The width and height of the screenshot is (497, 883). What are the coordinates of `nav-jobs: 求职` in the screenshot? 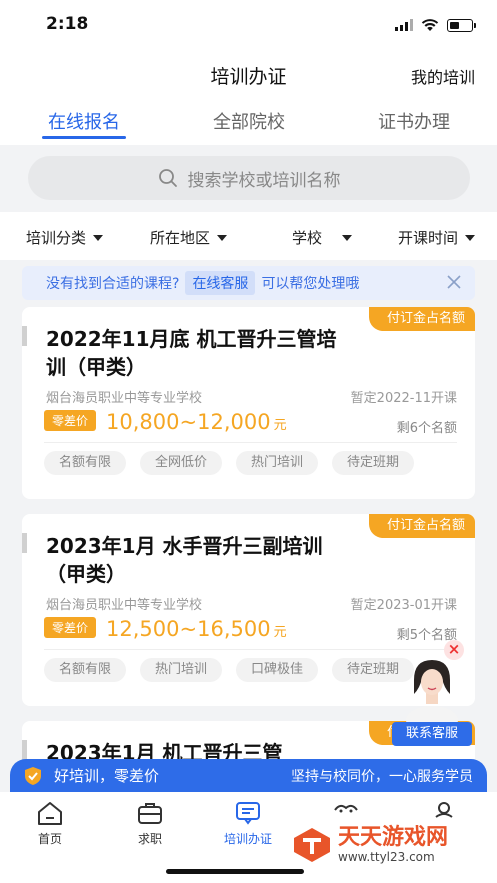 It's located at (150, 823).